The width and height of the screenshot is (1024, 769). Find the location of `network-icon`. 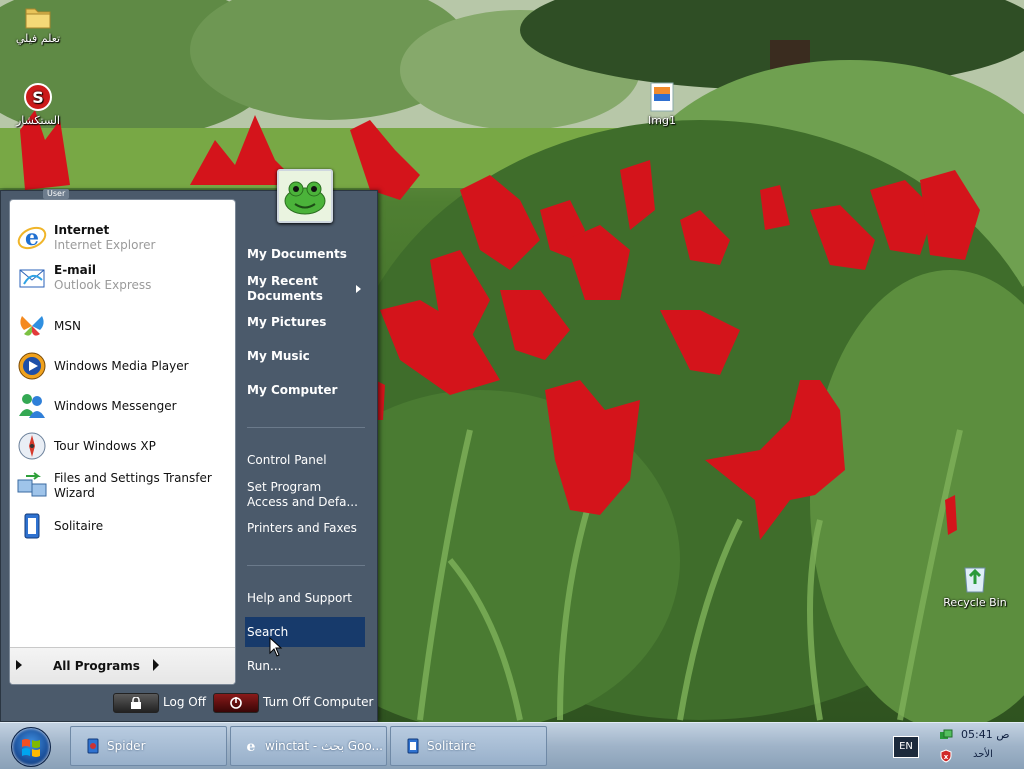

network-icon is located at coordinates (946, 736).